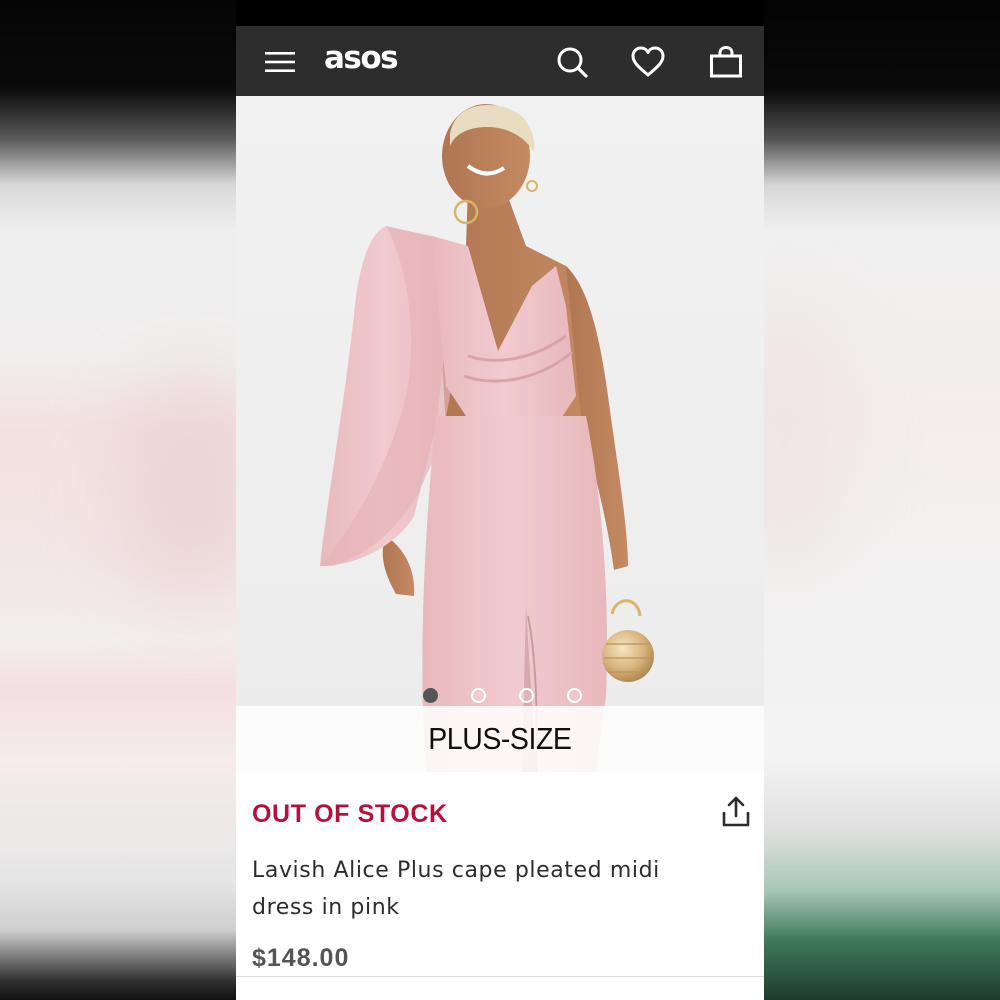 This screenshot has height=1000, width=1000. I want to click on share-icon, so click(736, 811).